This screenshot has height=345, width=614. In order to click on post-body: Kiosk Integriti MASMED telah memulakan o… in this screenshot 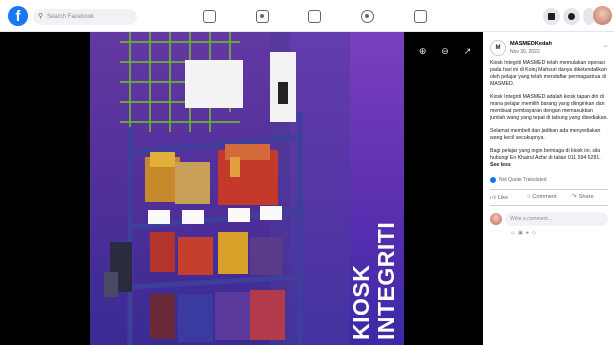, I will do `click(549, 114)`.